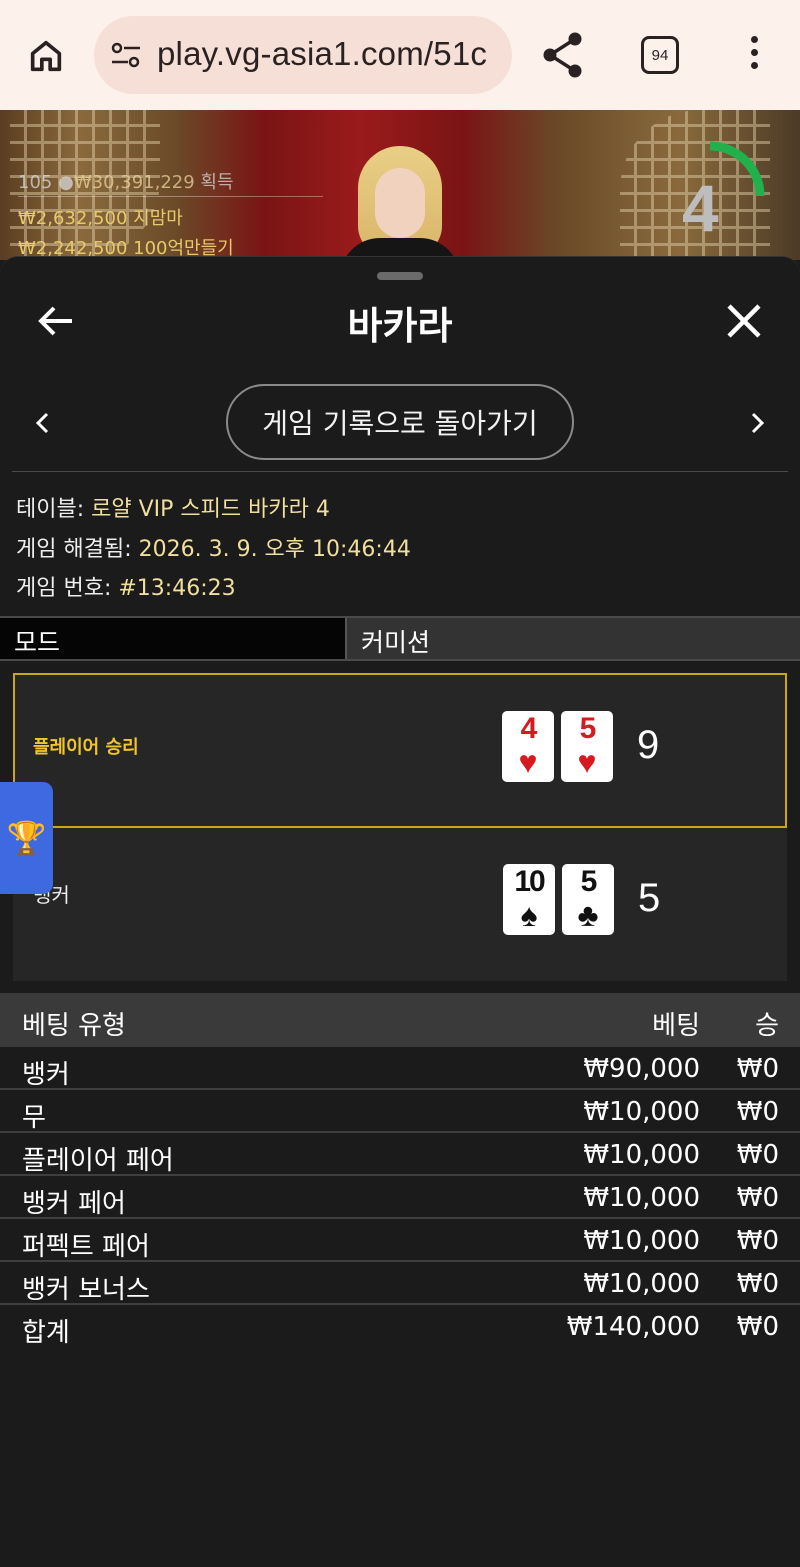 This screenshot has width=800, height=1567. What do you see at coordinates (400, 1154) in the screenshot?
I see `table-row: 플레이어 페어 ₩10,000 ₩0` at bounding box center [400, 1154].